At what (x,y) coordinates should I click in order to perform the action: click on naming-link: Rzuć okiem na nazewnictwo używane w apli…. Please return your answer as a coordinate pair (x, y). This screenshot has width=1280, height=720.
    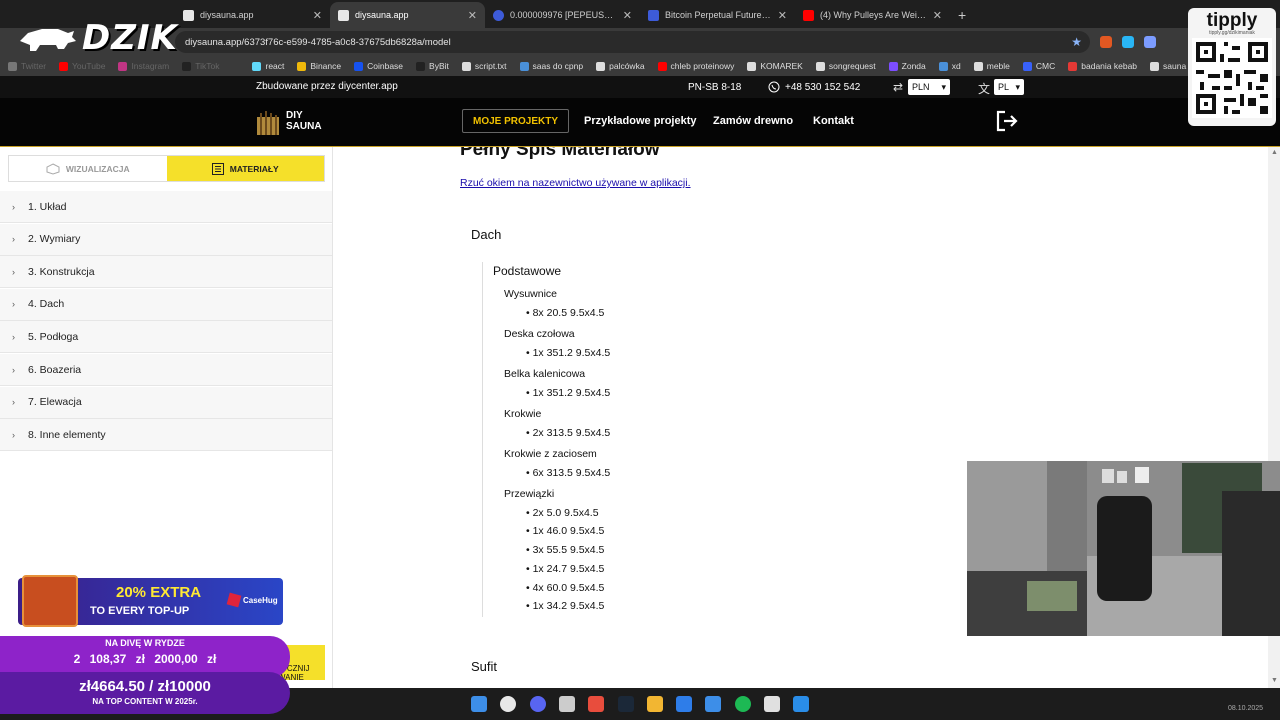
    Looking at the image, I should click on (575, 183).